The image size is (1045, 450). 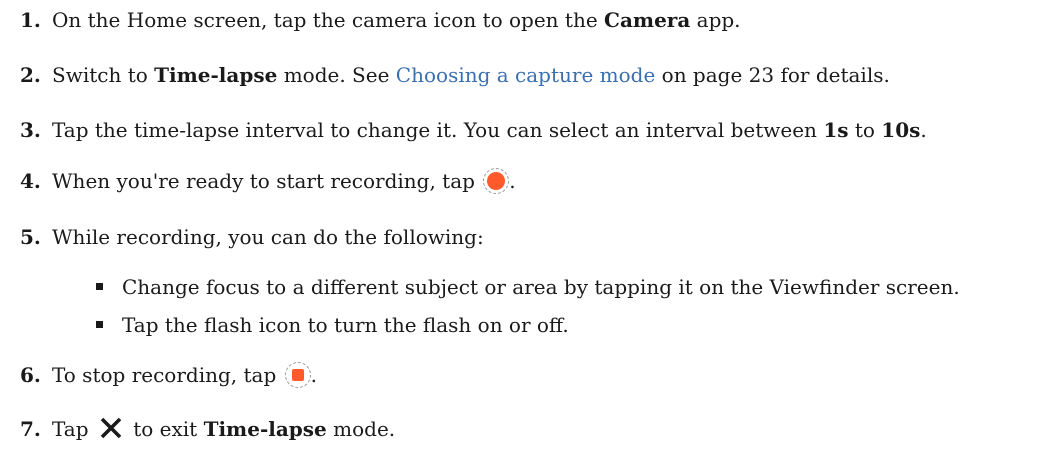 What do you see at coordinates (526, 75) in the screenshot?
I see `choosing-capture-mode-link: Choosing a capture mode` at bounding box center [526, 75].